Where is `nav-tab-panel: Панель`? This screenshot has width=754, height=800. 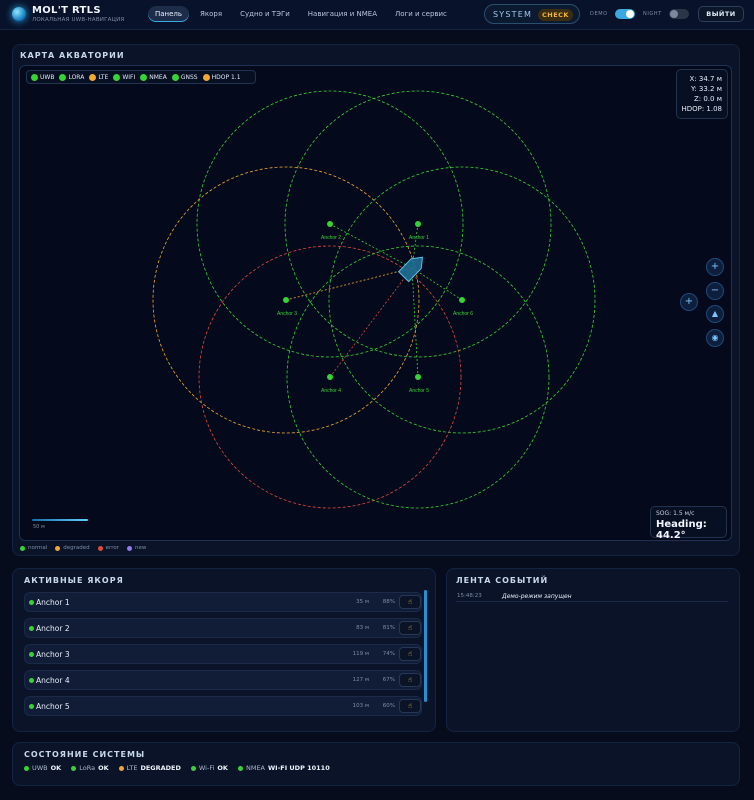 nav-tab-panel: Панель is located at coordinates (169, 14).